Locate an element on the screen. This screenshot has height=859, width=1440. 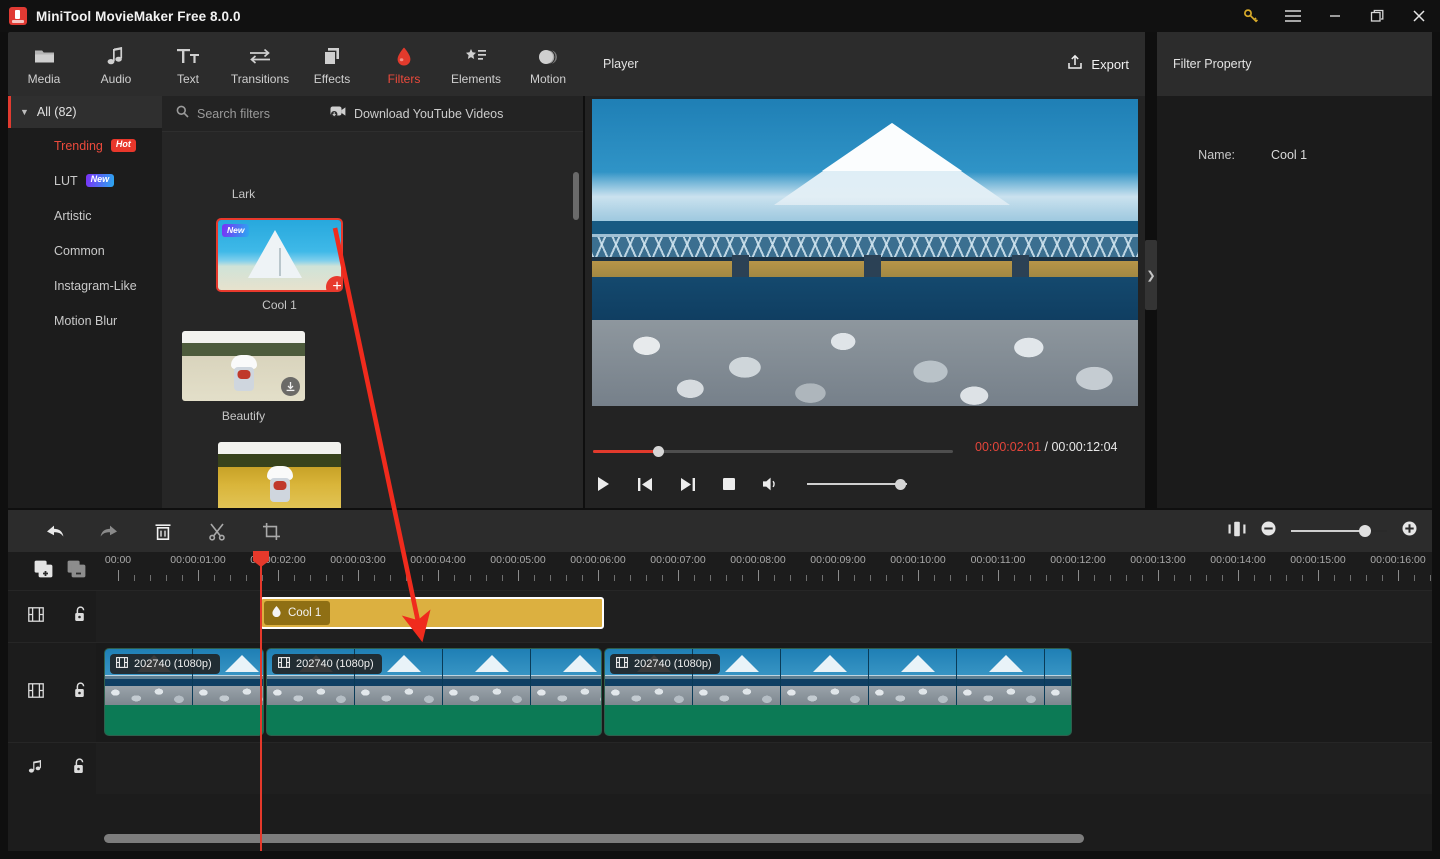
zoom-in-button is located at coordinates (1409, 531).